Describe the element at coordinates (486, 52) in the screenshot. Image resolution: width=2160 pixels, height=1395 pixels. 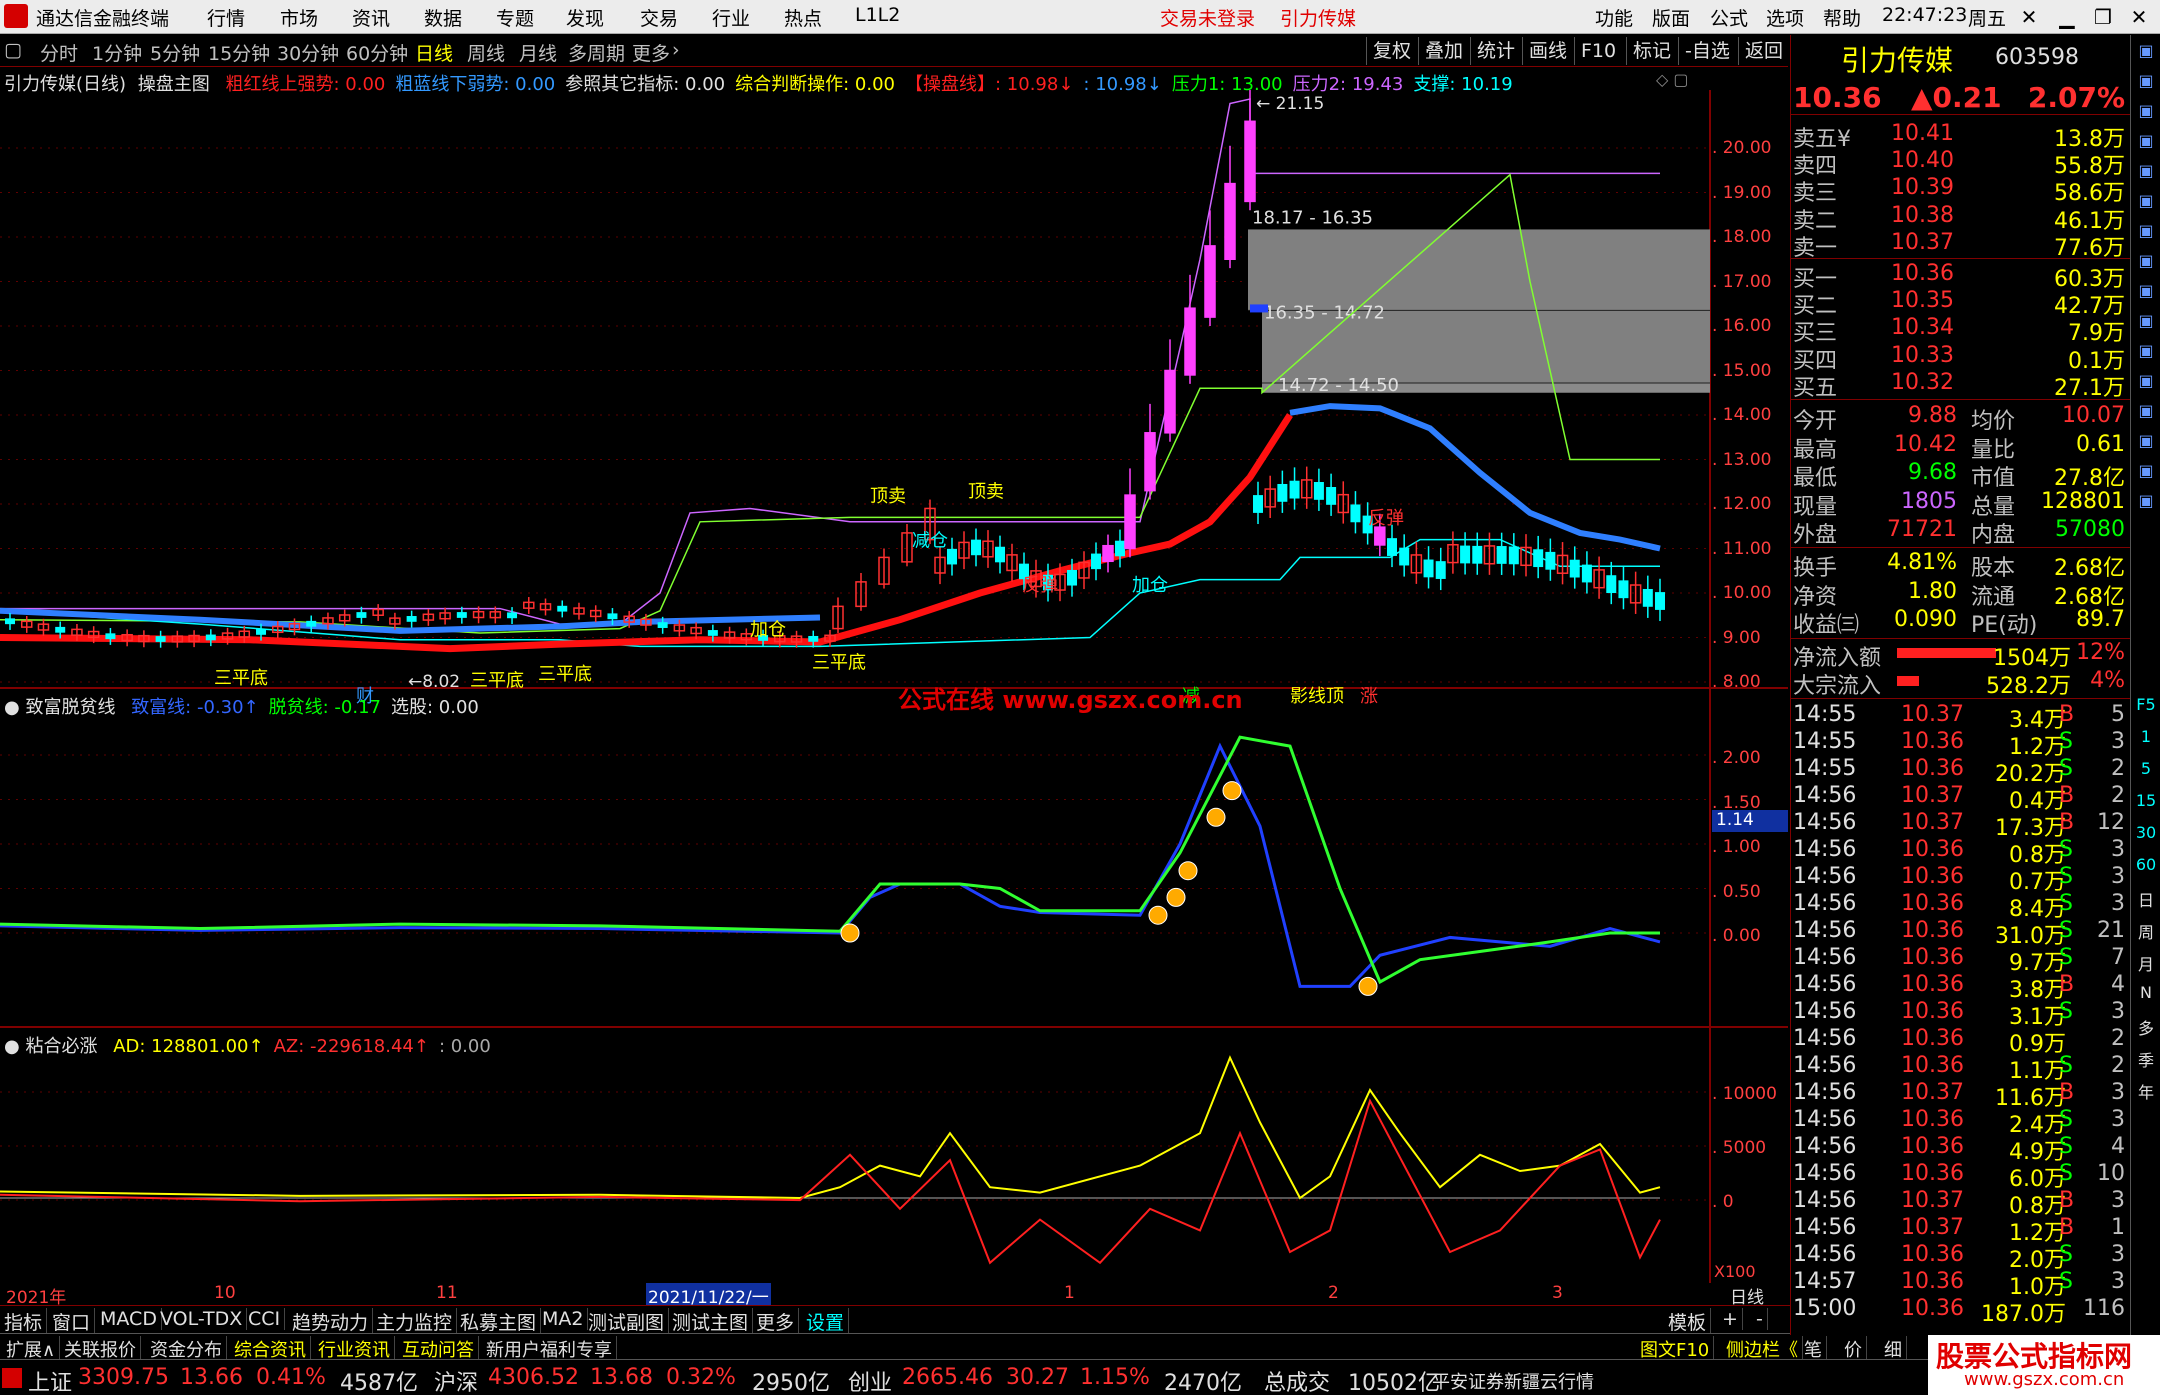
I see `period-weekly: 周线` at that location.